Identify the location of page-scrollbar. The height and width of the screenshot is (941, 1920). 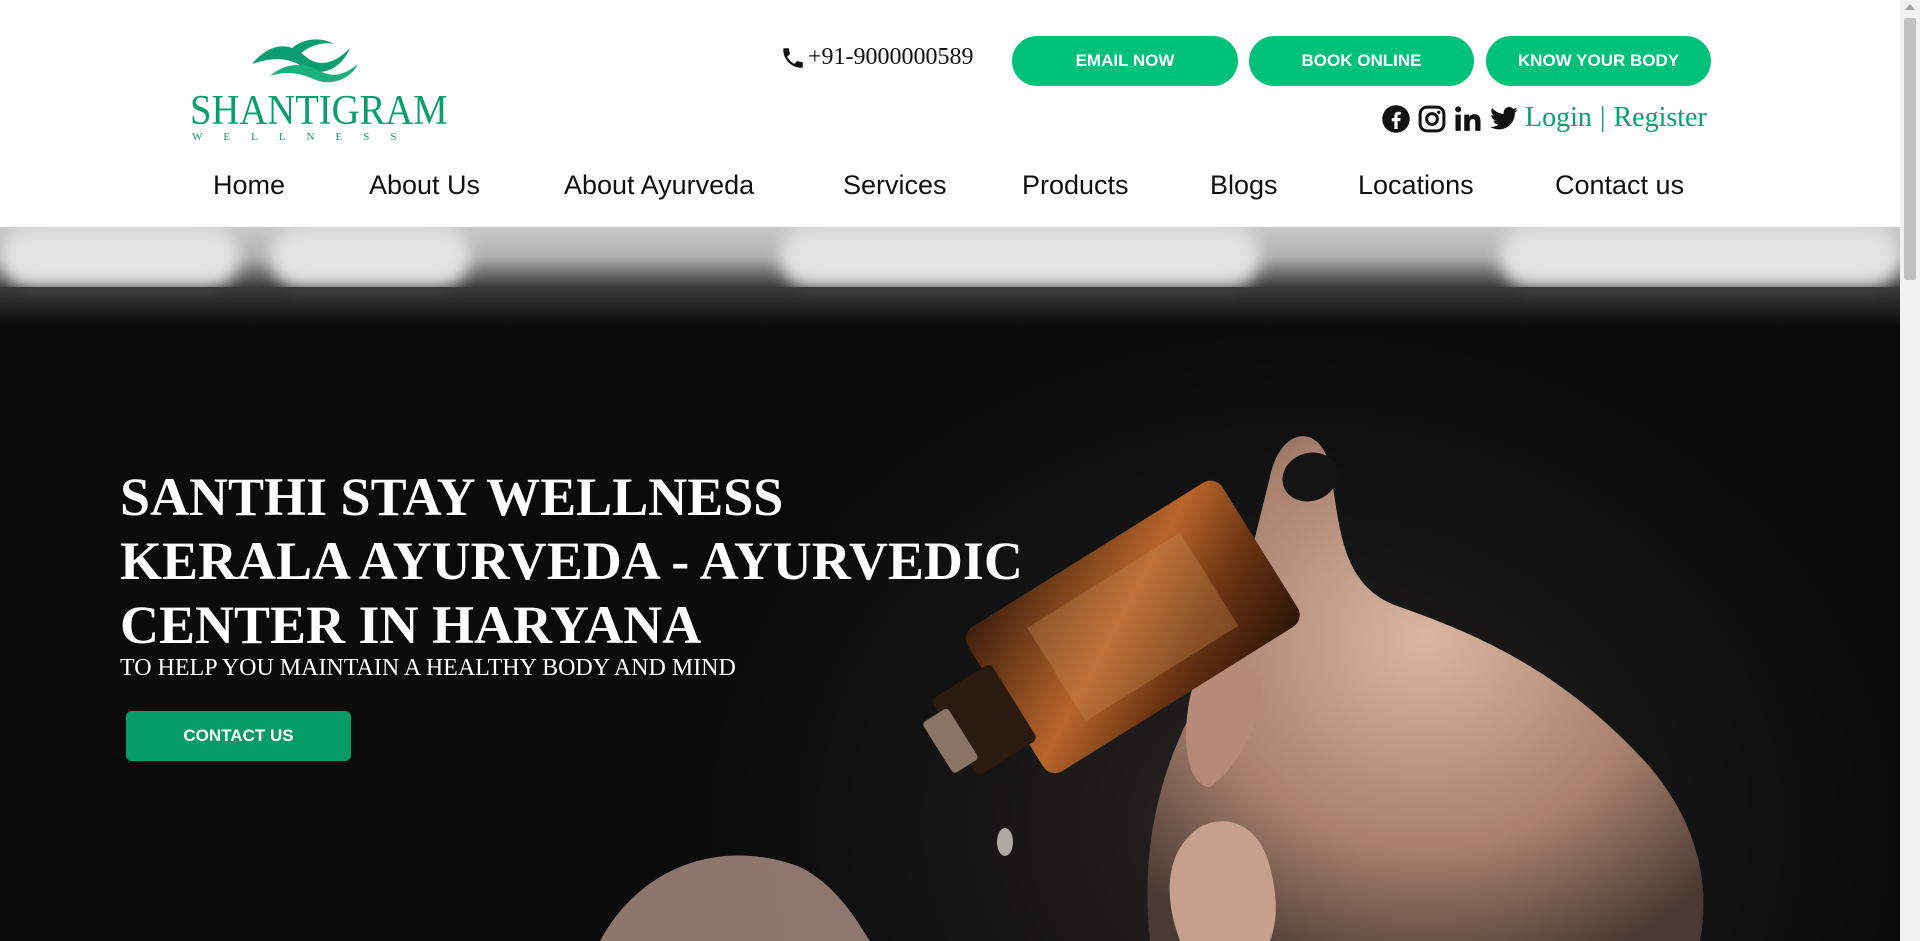
(1910, 470).